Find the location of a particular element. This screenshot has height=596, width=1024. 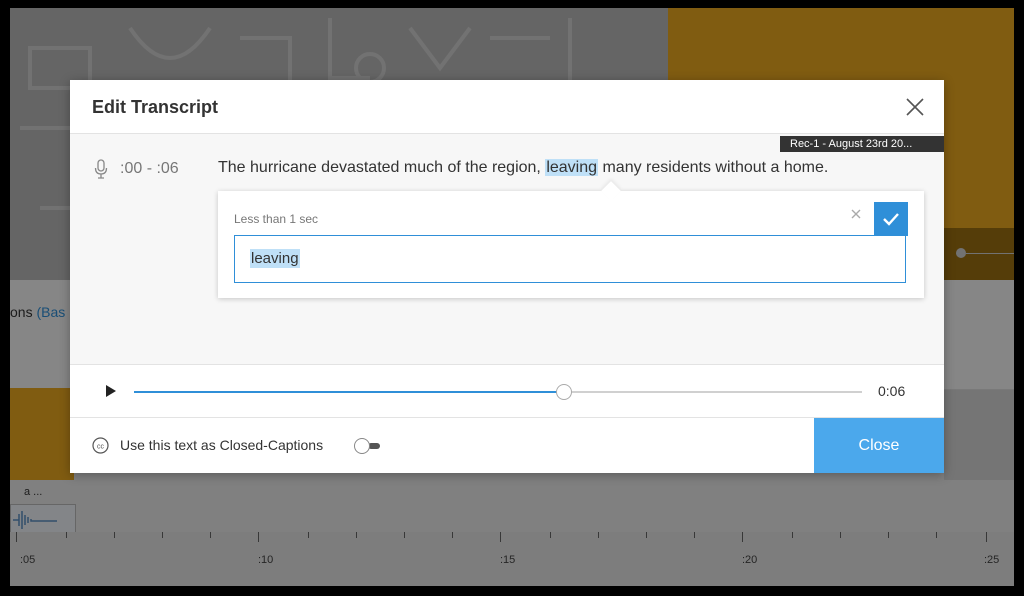

audio-progress-fill is located at coordinates (349, 392).